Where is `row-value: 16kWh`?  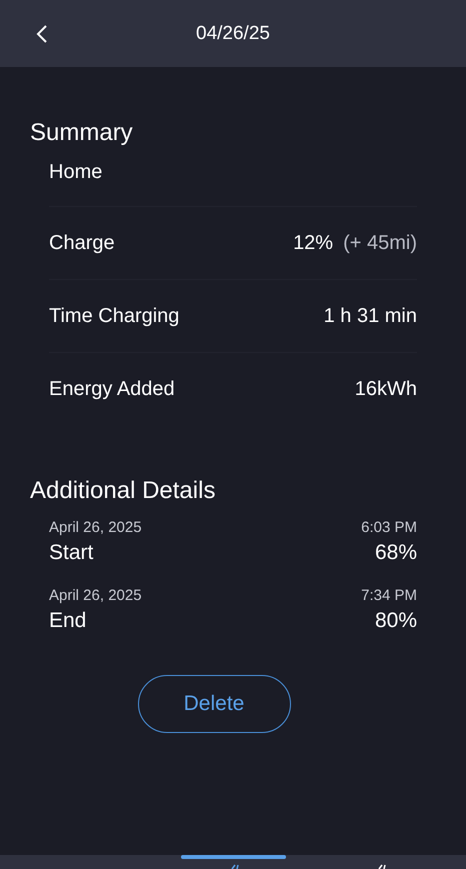
row-value: 16kWh is located at coordinates (385, 389).